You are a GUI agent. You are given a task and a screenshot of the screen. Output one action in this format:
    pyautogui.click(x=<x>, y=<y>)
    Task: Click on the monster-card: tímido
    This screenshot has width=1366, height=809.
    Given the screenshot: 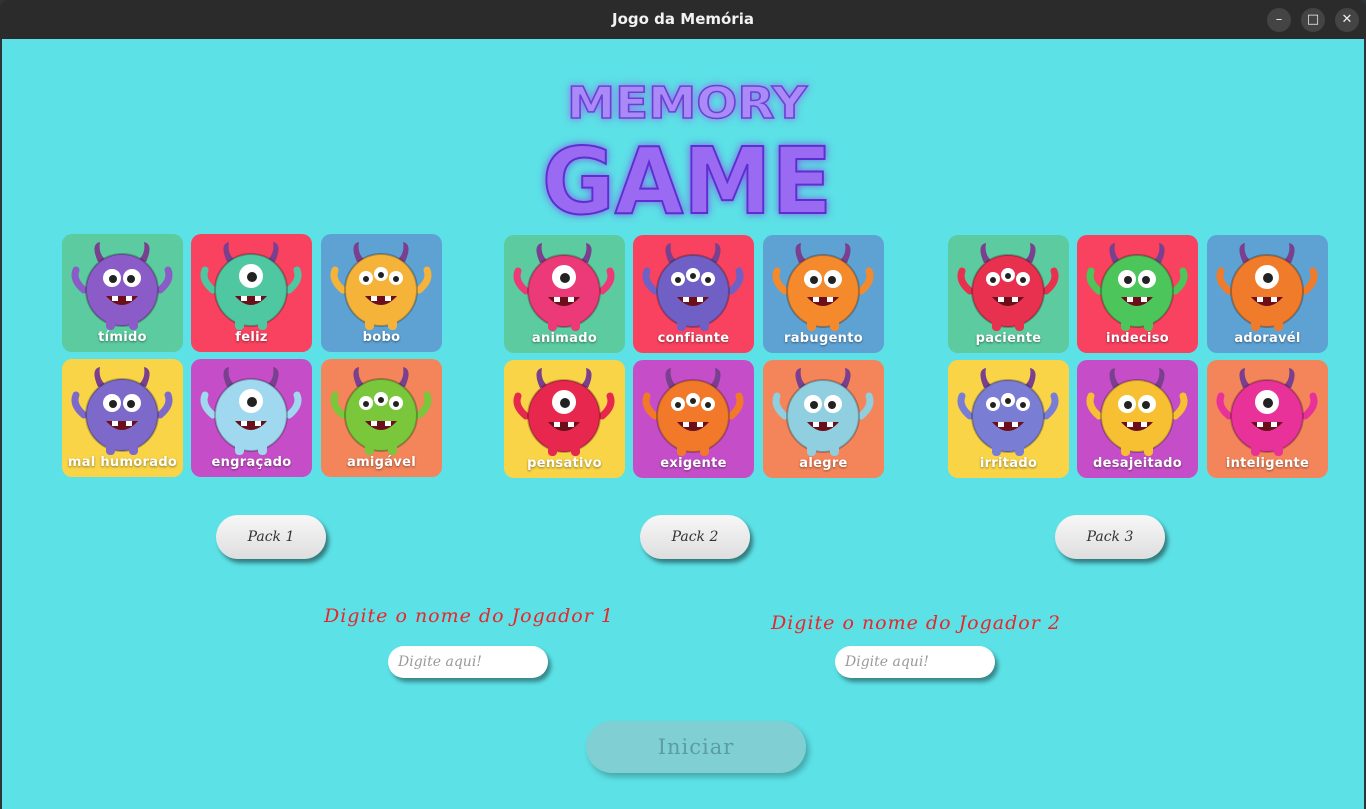 What is the action you would take?
    pyautogui.click(x=122, y=293)
    